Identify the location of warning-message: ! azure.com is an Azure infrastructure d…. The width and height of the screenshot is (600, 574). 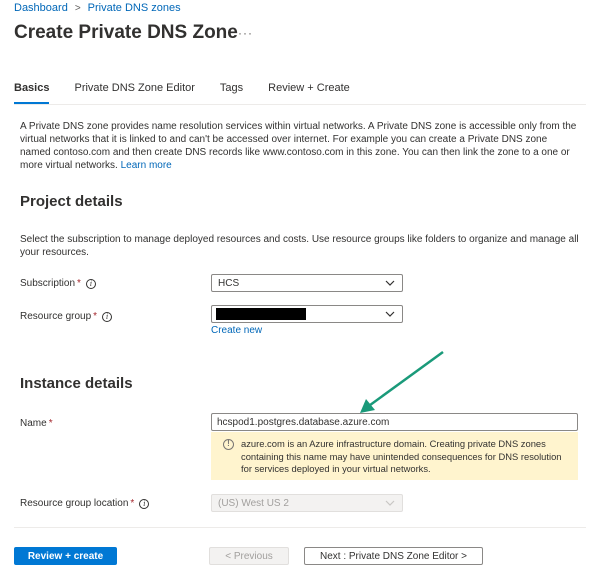
(394, 456).